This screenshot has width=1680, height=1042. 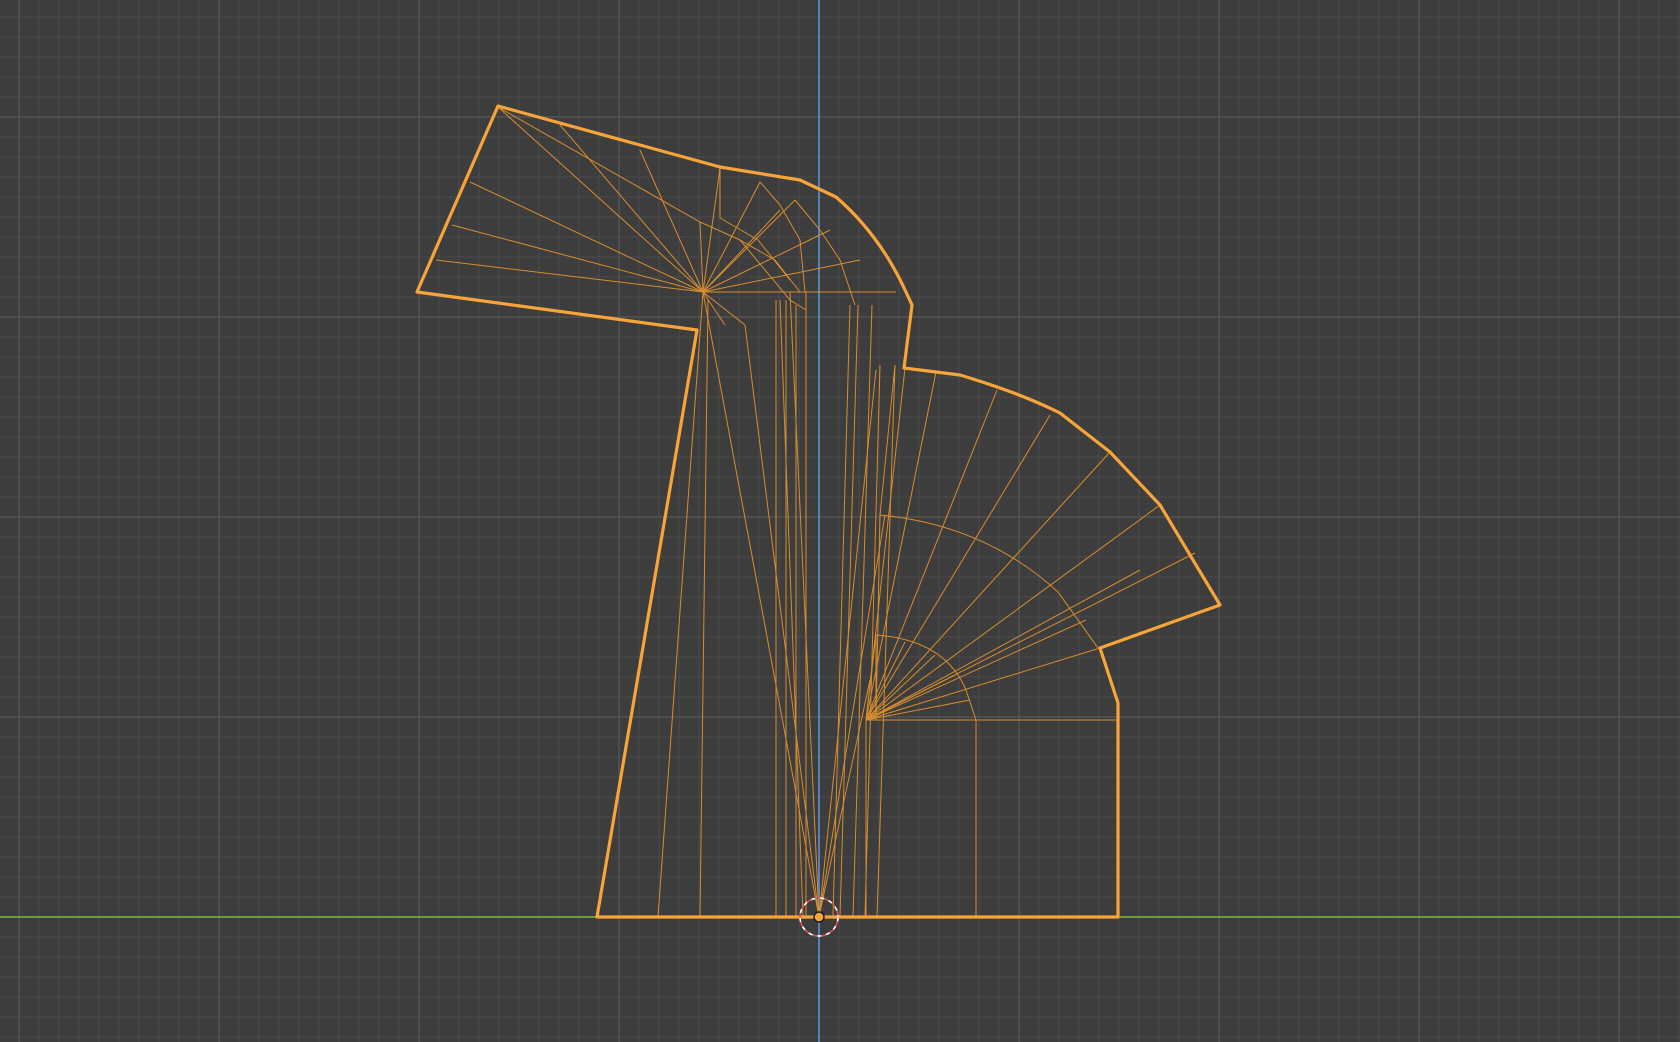 I want to click on object-origin-icon, so click(x=819, y=917).